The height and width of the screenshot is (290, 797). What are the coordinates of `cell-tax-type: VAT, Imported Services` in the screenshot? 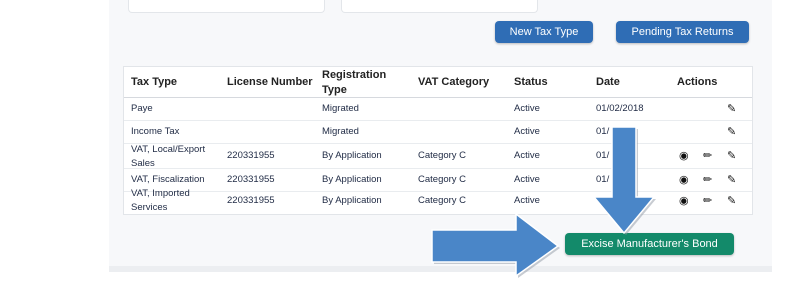 It's located at (160, 200).